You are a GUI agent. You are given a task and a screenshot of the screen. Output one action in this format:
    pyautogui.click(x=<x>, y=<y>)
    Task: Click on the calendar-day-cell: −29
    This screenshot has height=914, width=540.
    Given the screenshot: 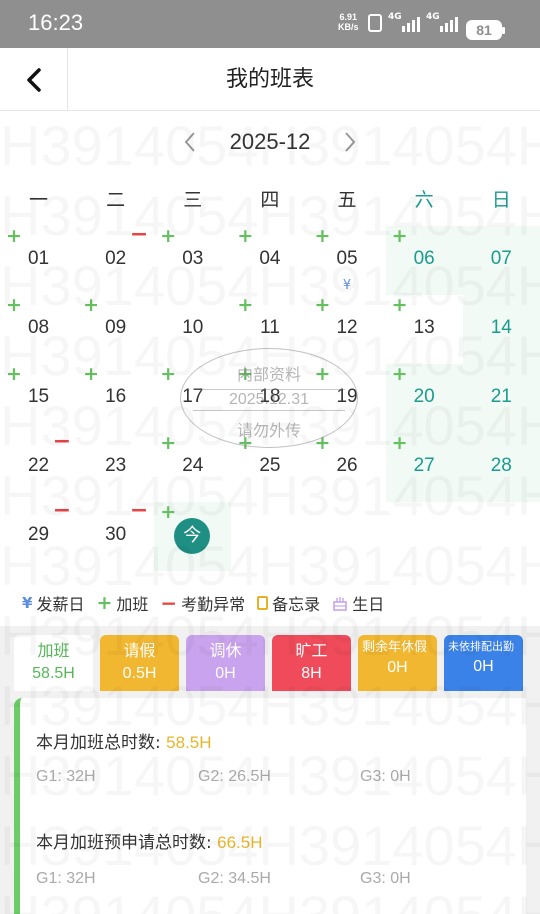 What is the action you would take?
    pyautogui.click(x=38, y=534)
    